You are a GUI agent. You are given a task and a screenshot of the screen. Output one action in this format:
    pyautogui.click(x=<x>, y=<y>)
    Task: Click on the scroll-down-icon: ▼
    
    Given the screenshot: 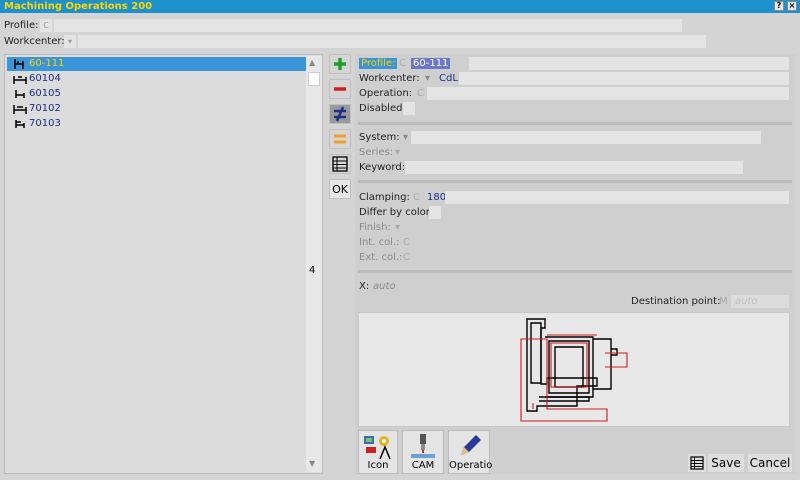 What is the action you would take?
    pyautogui.click(x=312, y=463)
    